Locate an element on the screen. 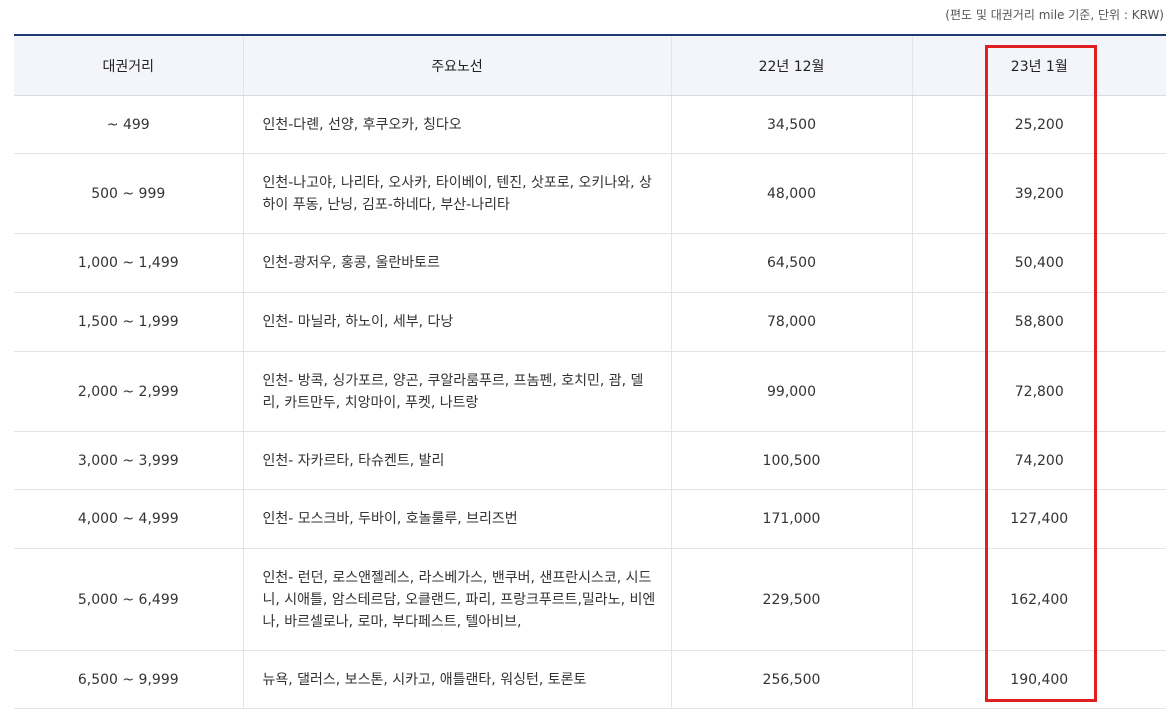 The height and width of the screenshot is (712, 1174). routes-cell: 인천- 자카르타, 타슈켄트, 발리 is located at coordinates (456, 460).